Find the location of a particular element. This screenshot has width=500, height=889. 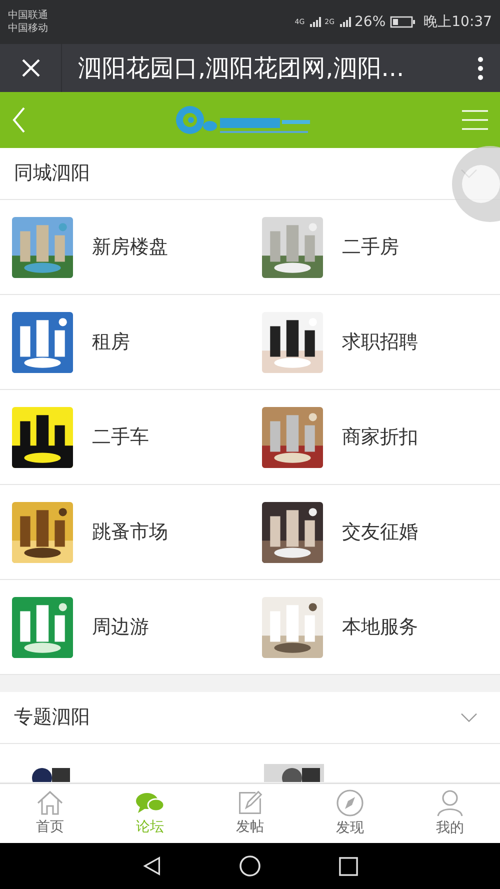

tab: 发现 is located at coordinates (350, 813).